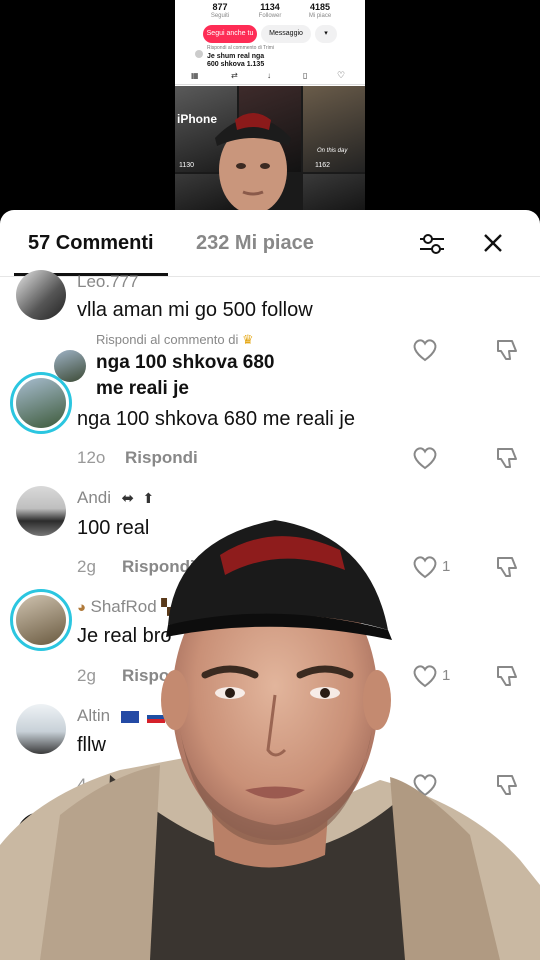  I want to click on reply-quote-line2: me reali je, so click(142, 388).